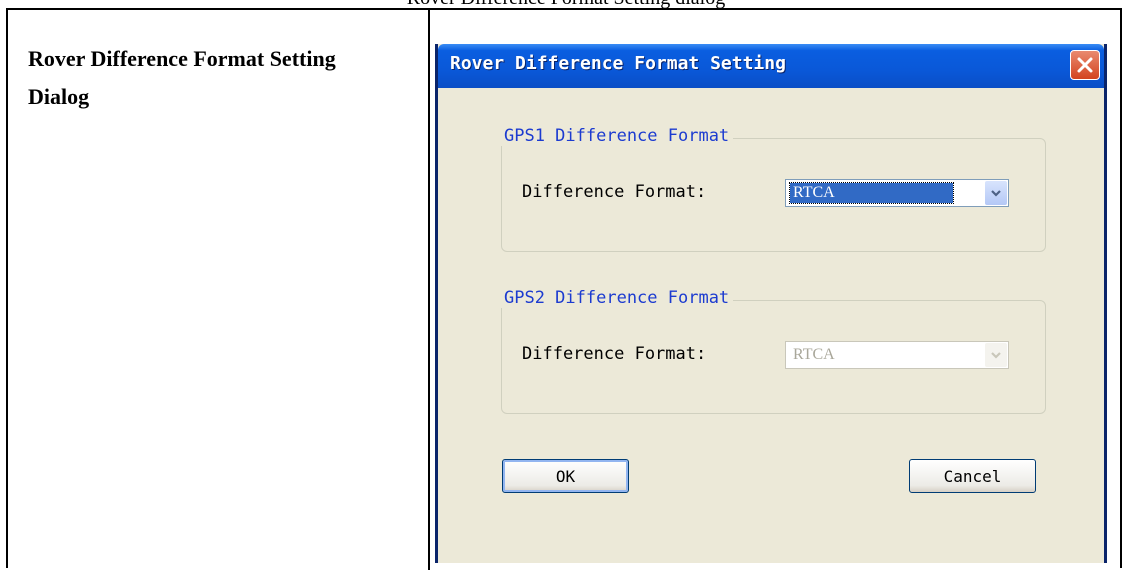 This screenshot has width=1132, height=570. I want to click on gps1-difference-format-select: RTCA, so click(897, 193).